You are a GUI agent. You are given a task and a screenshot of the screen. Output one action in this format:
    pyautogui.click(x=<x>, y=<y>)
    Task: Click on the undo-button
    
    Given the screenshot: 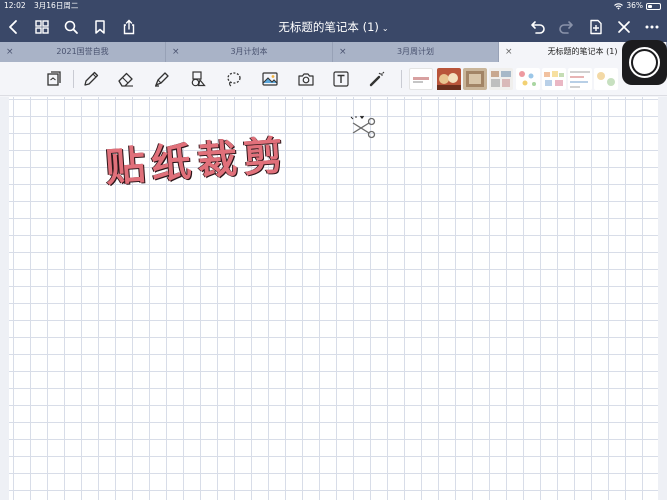 What is the action you would take?
    pyautogui.click(x=538, y=27)
    